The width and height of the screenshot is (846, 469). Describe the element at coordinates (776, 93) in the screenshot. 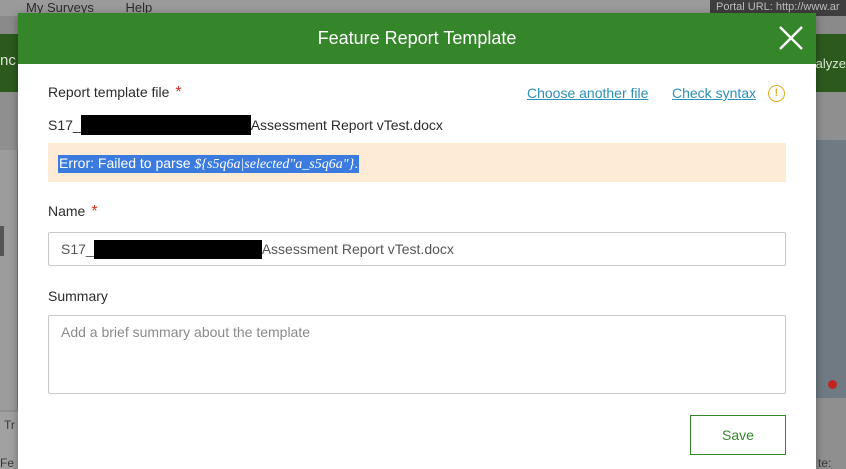

I see `warning-icon: !` at that location.